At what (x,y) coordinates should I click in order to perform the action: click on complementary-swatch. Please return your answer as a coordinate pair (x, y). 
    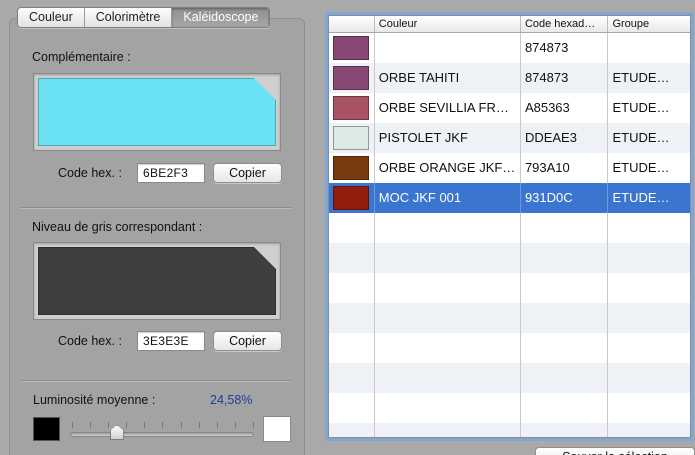
    Looking at the image, I should click on (157, 112).